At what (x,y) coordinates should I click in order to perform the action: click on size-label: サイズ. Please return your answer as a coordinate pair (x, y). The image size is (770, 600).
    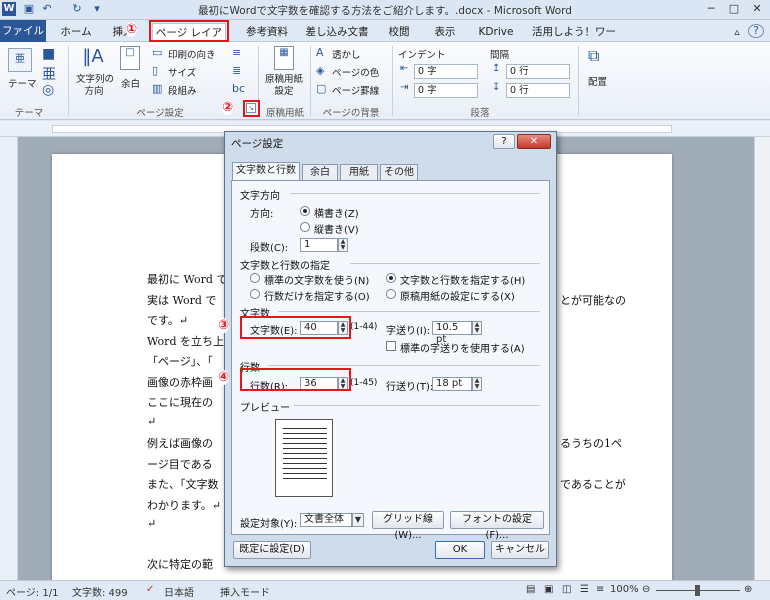
    Looking at the image, I should click on (182, 72).